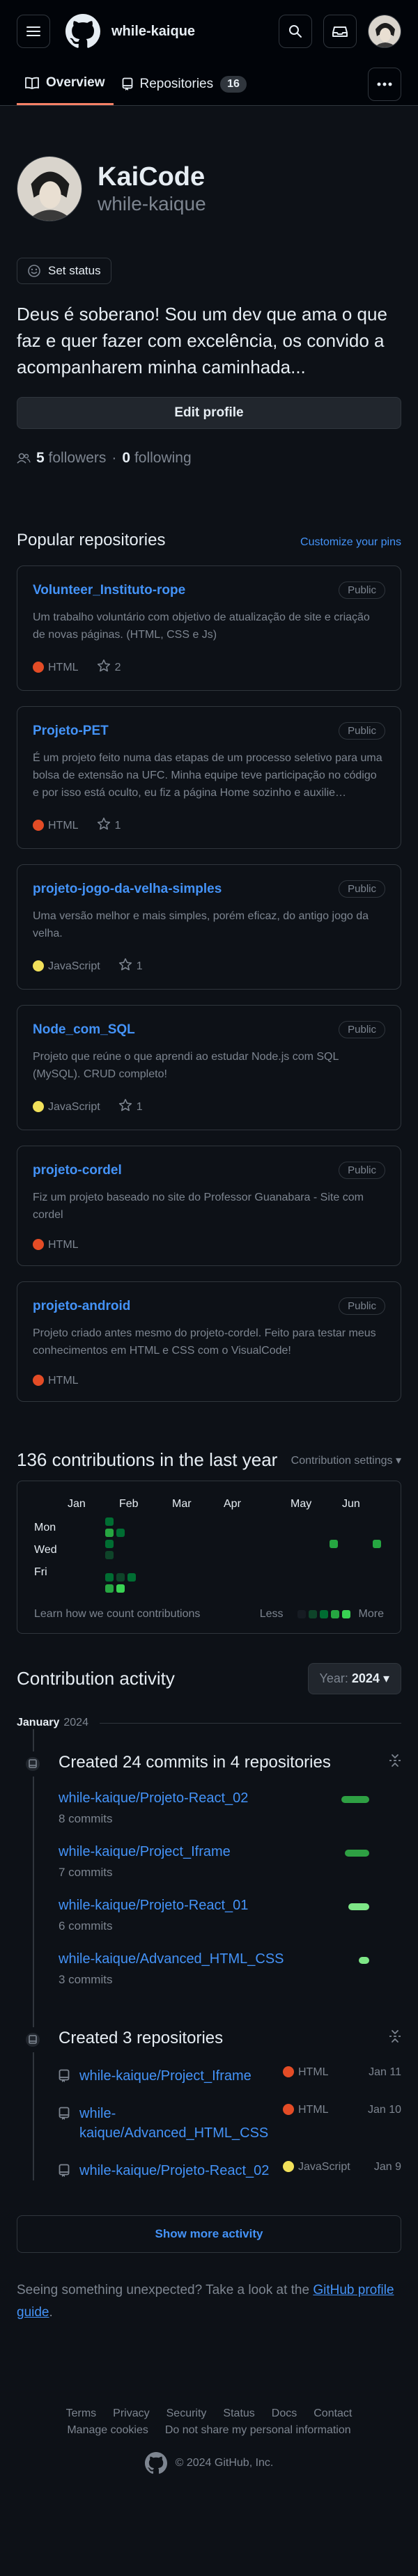  I want to click on repo-name-link: projeto-cordel, so click(77, 1171).